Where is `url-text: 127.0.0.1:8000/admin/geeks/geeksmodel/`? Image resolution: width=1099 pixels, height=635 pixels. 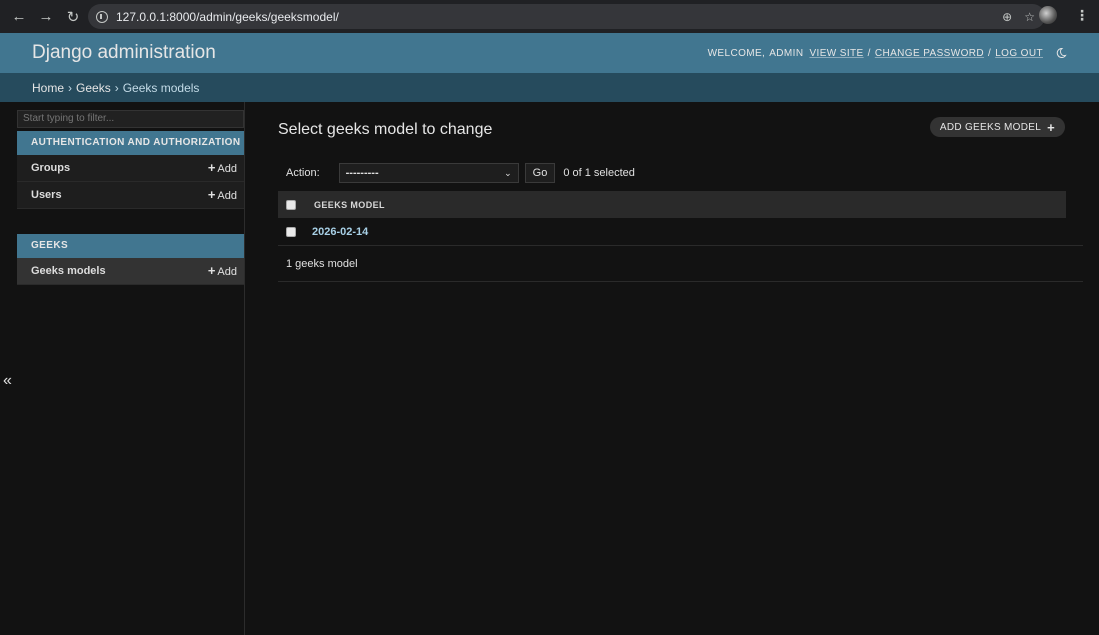 url-text: 127.0.0.1:8000/admin/geeks/geeksmodel/ is located at coordinates (559, 17).